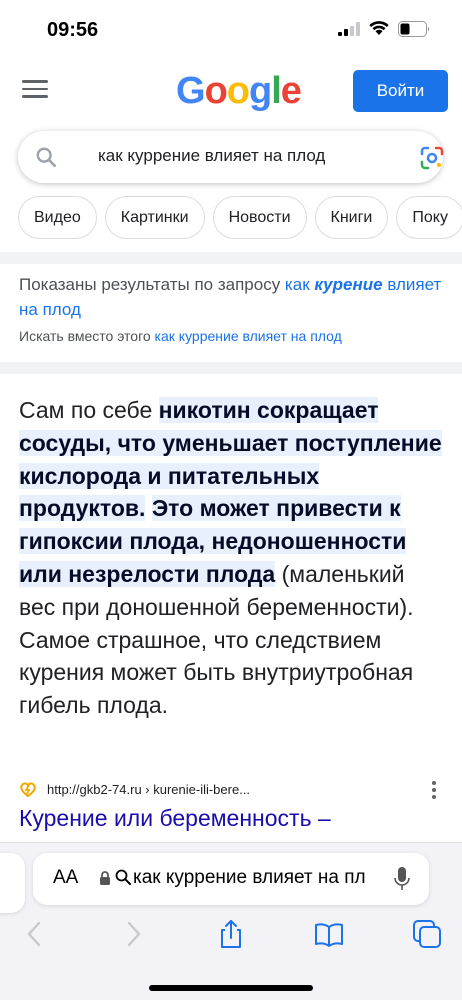 The height and width of the screenshot is (1000, 462). What do you see at coordinates (427, 934) in the screenshot?
I see `tabs-icon` at bounding box center [427, 934].